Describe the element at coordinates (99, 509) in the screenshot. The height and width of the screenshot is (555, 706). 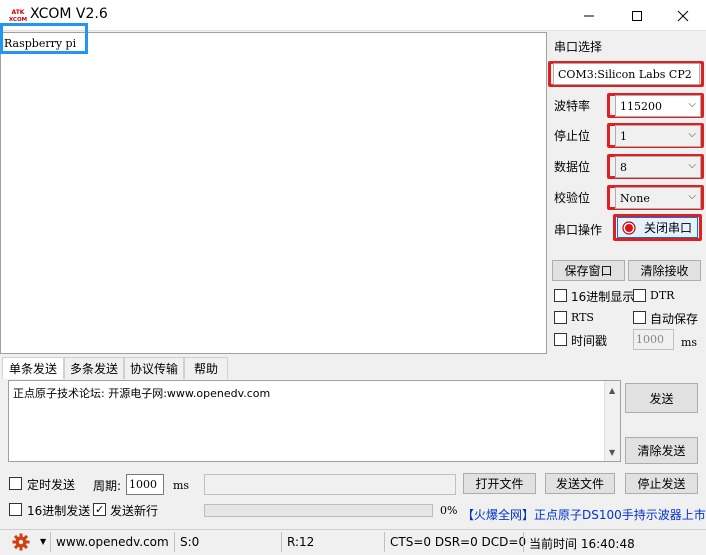
I see `send-newline-checkbox` at that location.